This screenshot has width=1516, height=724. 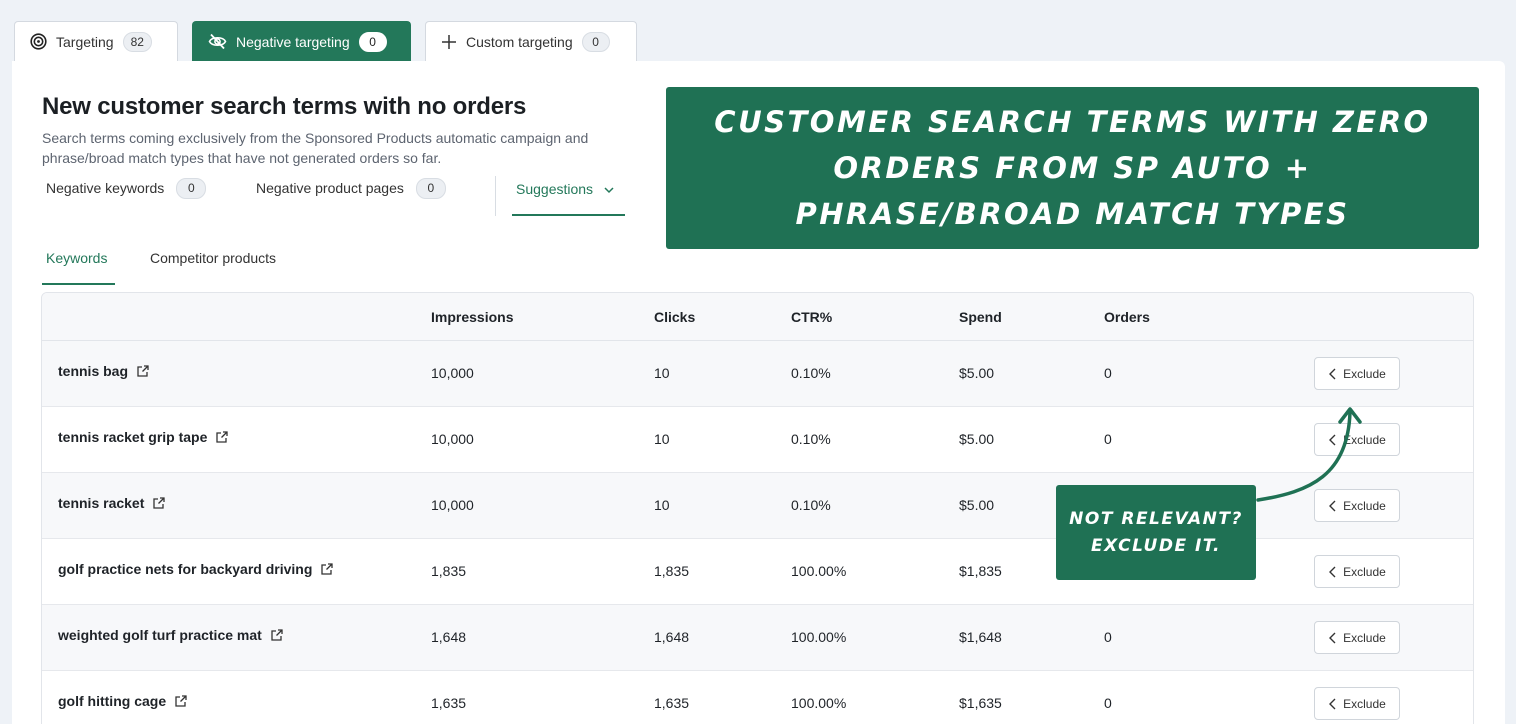 I want to click on cell-impressions: 1,648, so click(x=449, y=637).